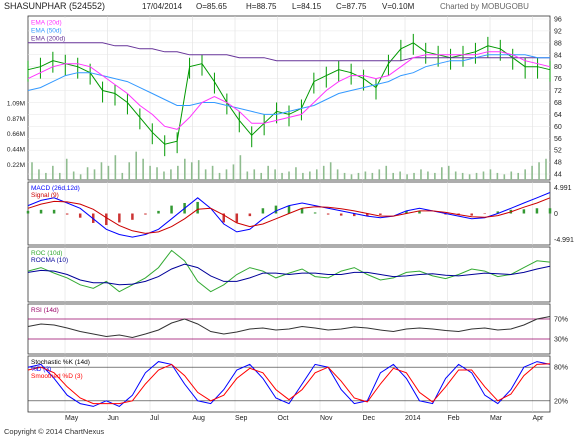  Describe the element at coordinates (49, 260) in the screenshot. I see `rocma-legend-label: ROCMA (10)` at that location.